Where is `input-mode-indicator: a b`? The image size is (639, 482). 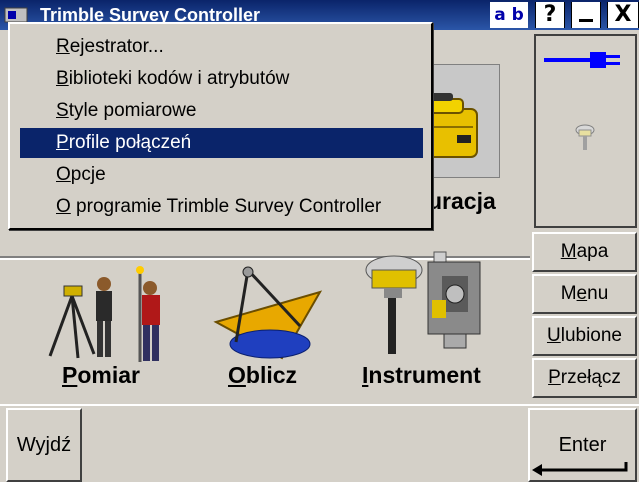 input-mode-indicator: a b is located at coordinates (509, 15).